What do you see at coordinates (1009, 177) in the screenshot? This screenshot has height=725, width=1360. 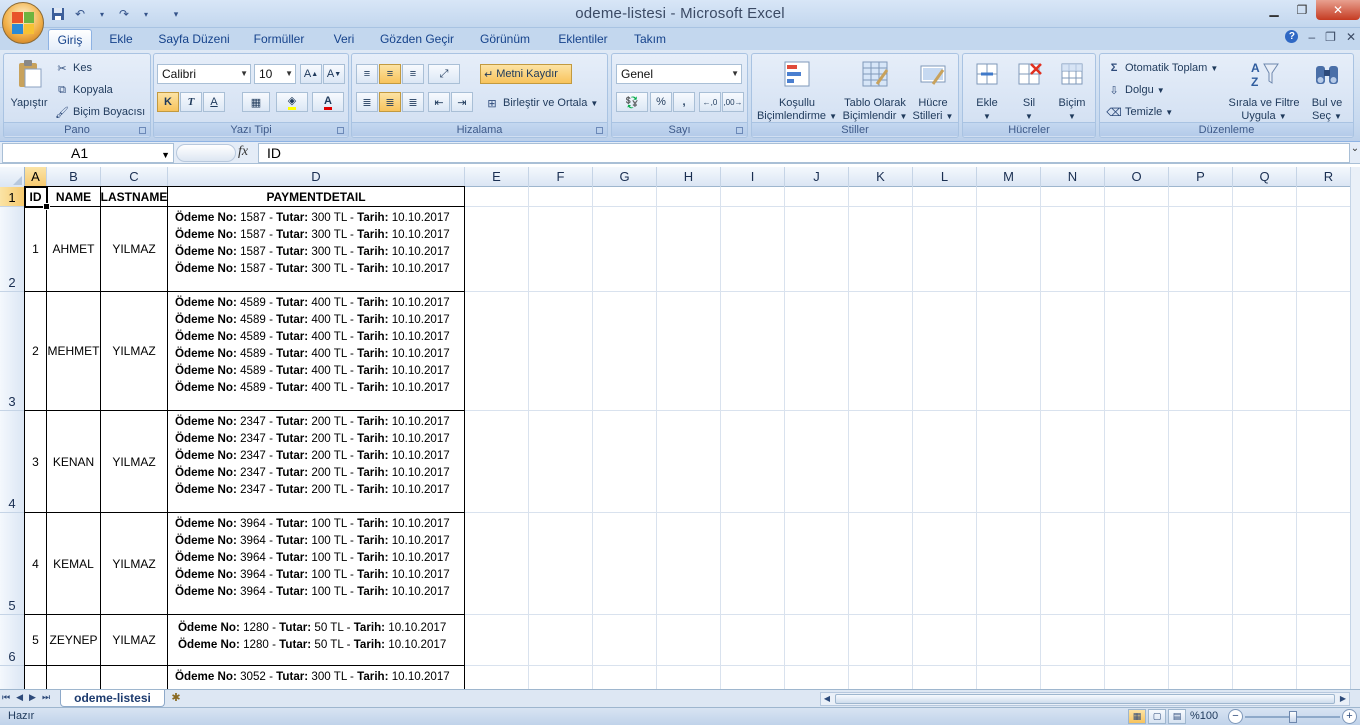 I see `column-header-m: M` at bounding box center [1009, 177].